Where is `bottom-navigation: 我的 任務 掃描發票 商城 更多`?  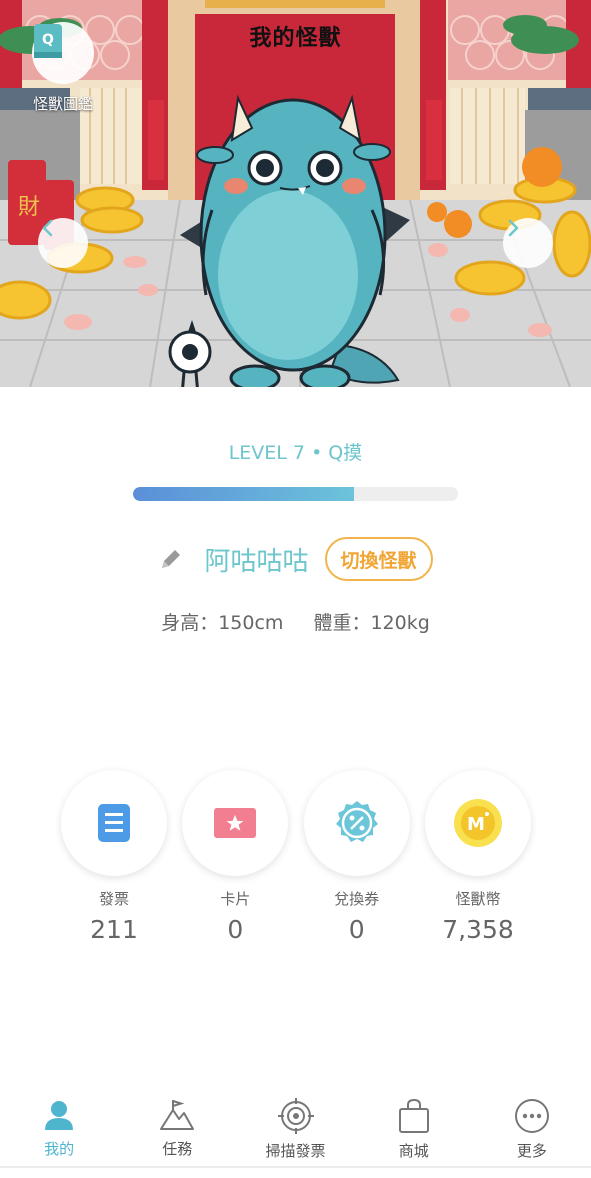
bottom-navigation: 我的 任務 掃描發票 商城 更多 is located at coordinates (295, 1134).